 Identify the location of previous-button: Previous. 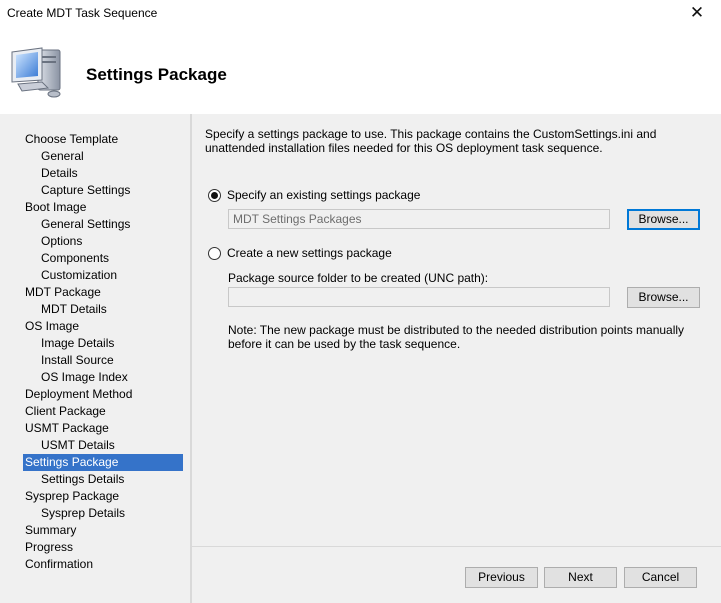
(501, 577).